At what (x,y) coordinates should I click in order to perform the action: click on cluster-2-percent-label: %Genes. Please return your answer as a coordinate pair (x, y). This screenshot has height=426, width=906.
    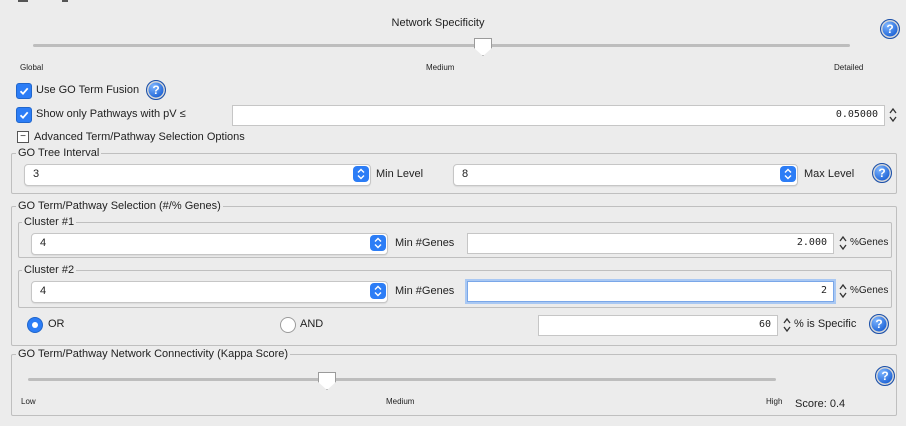
    Looking at the image, I should click on (869, 290).